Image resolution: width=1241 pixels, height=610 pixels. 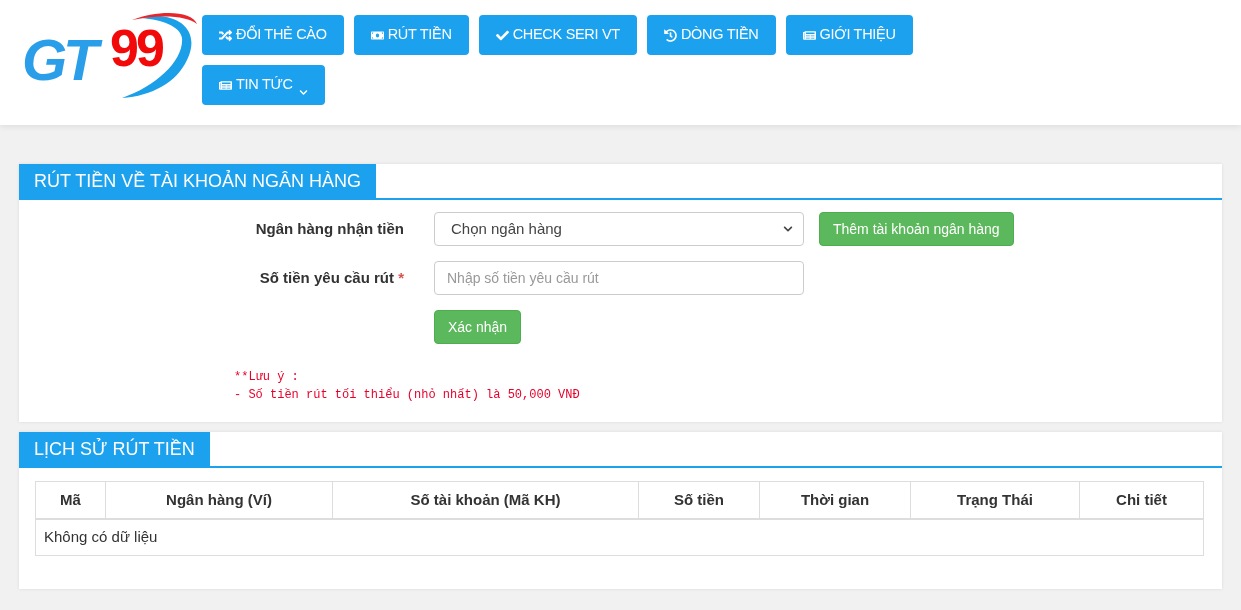 I want to click on add-bank-button: Thêm tài khoản ngân hàng, so click(x=916, y=229).